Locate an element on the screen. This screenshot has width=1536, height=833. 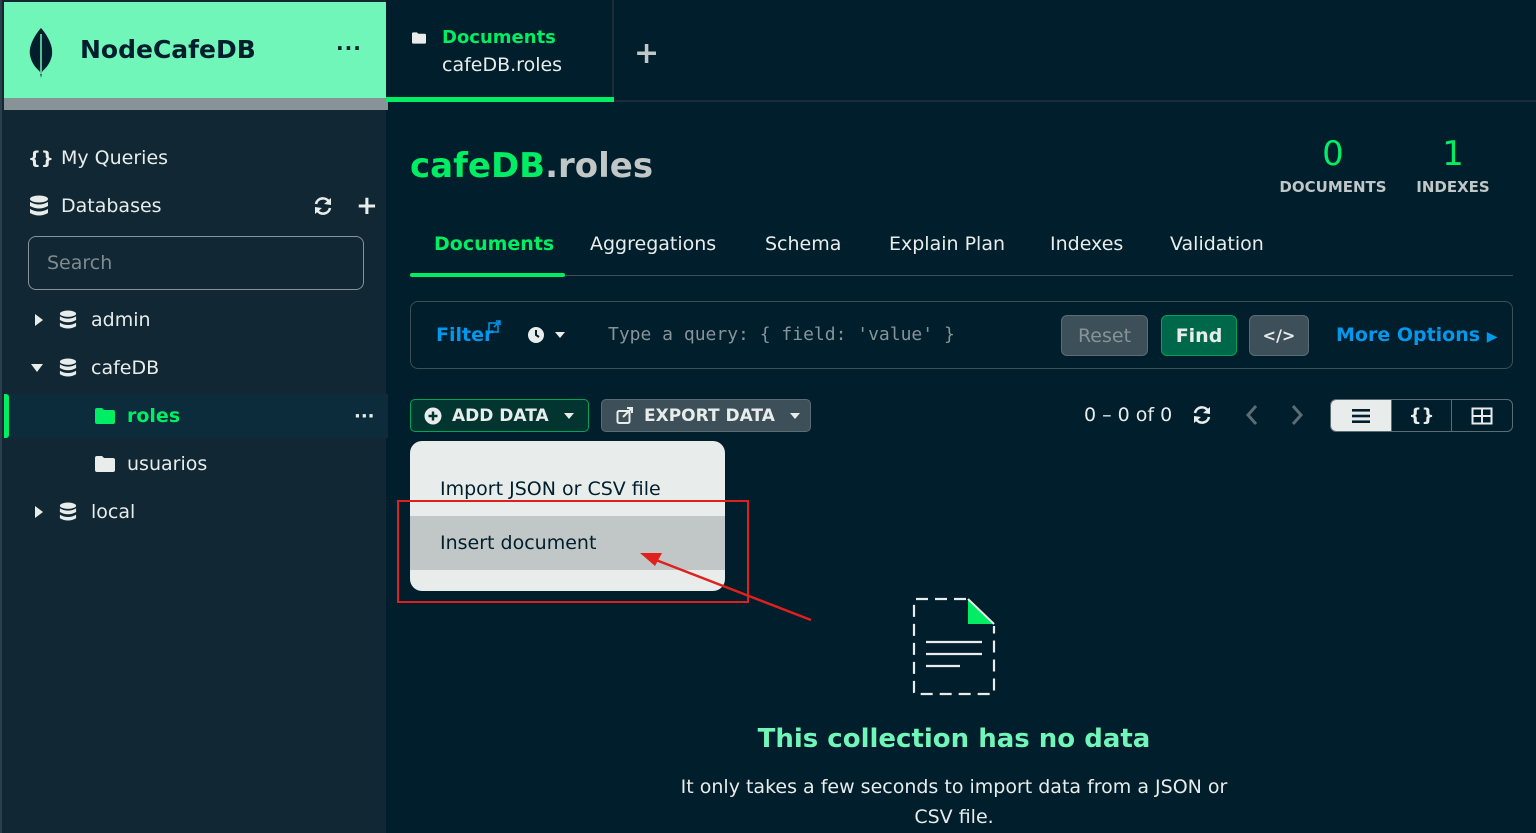
connection-header: NodeCafeDB ··· is located at coordinates (196, 50).